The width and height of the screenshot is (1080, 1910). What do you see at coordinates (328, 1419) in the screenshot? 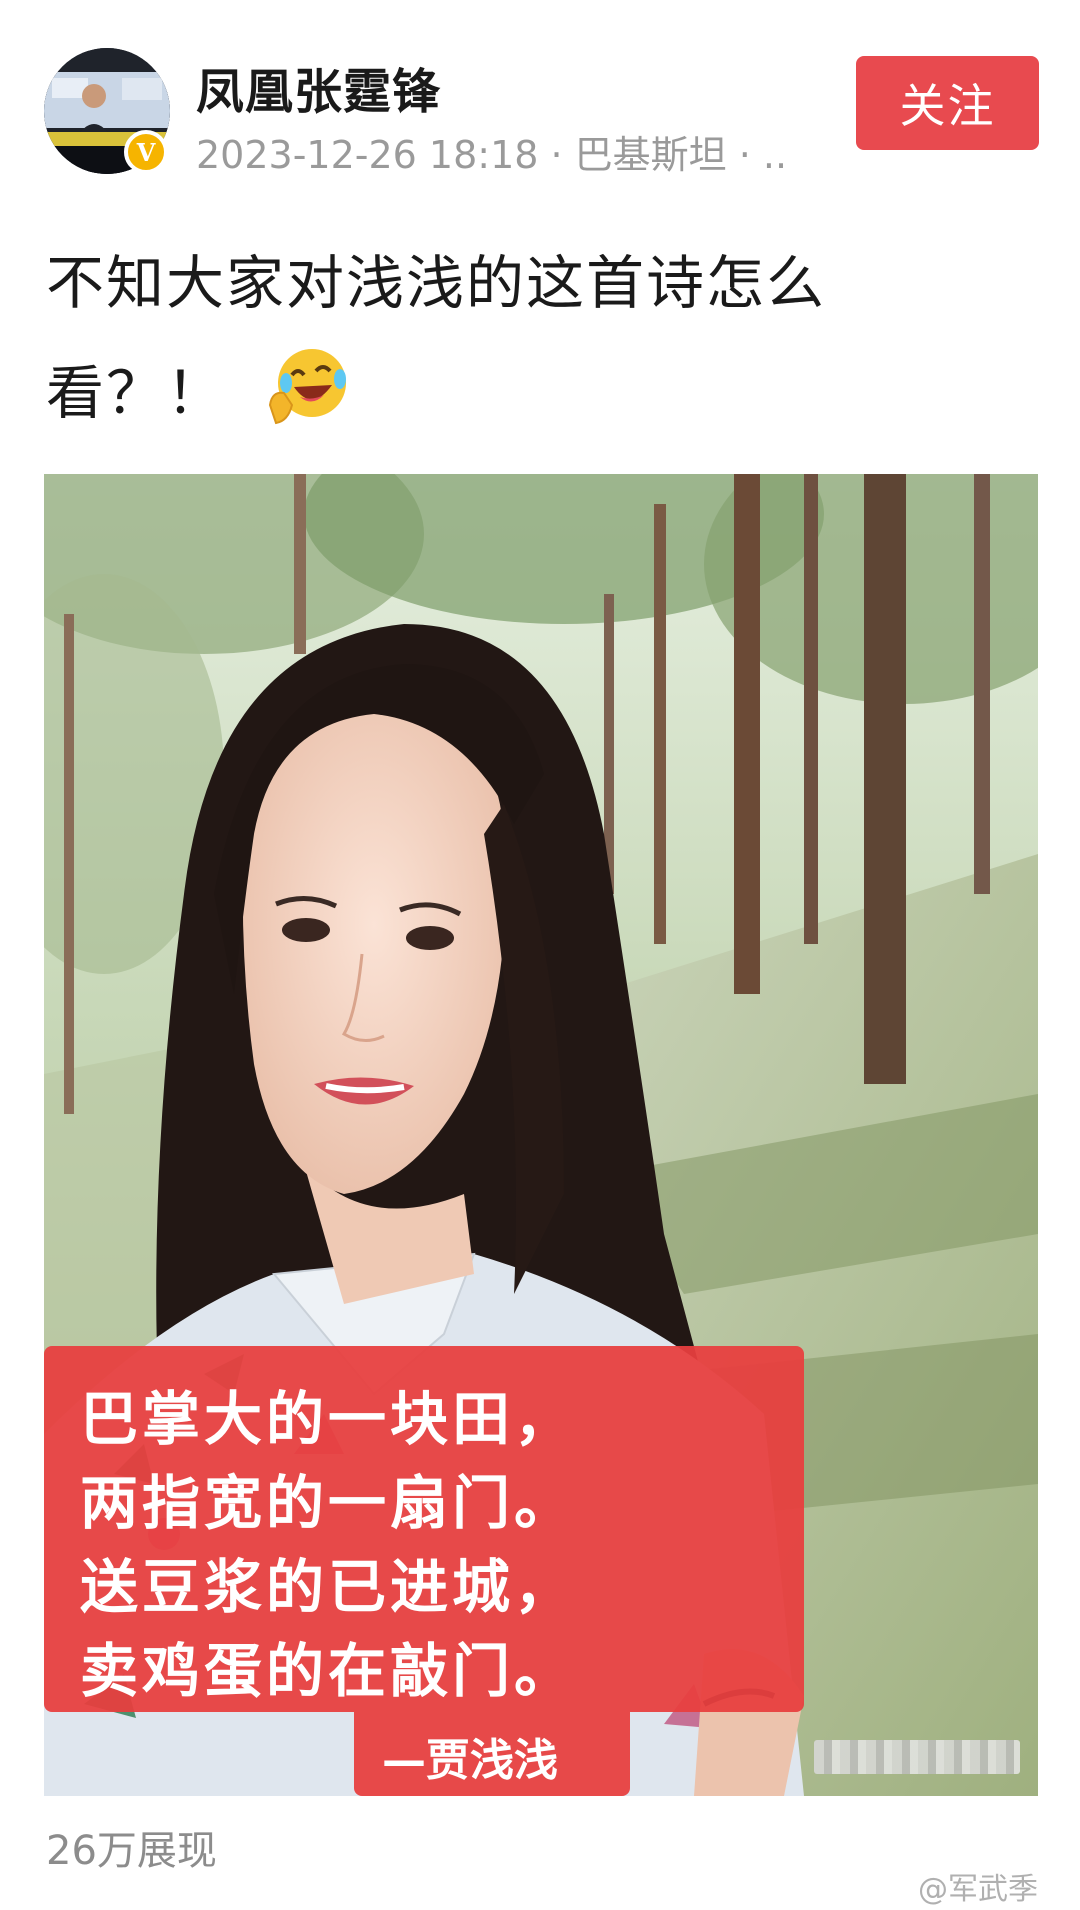
I see `poem-line-1: 巴掌大的一块田，` at bounding box center [328, 1419].